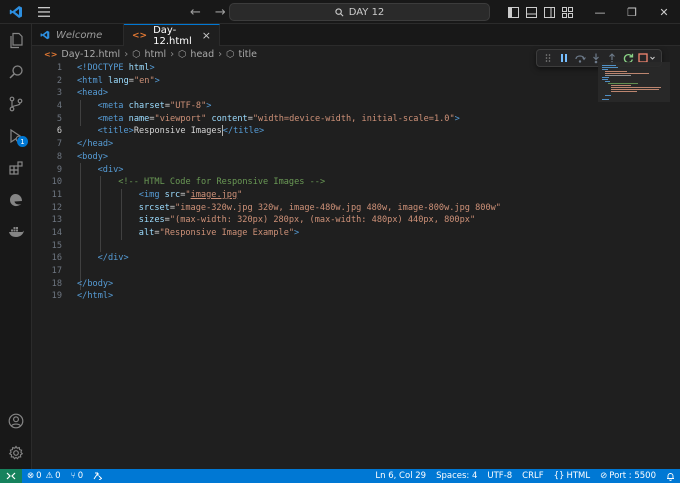 This screenshot has width=680, height=483. I want to click on braces-icon: {}, so click(559, 476).